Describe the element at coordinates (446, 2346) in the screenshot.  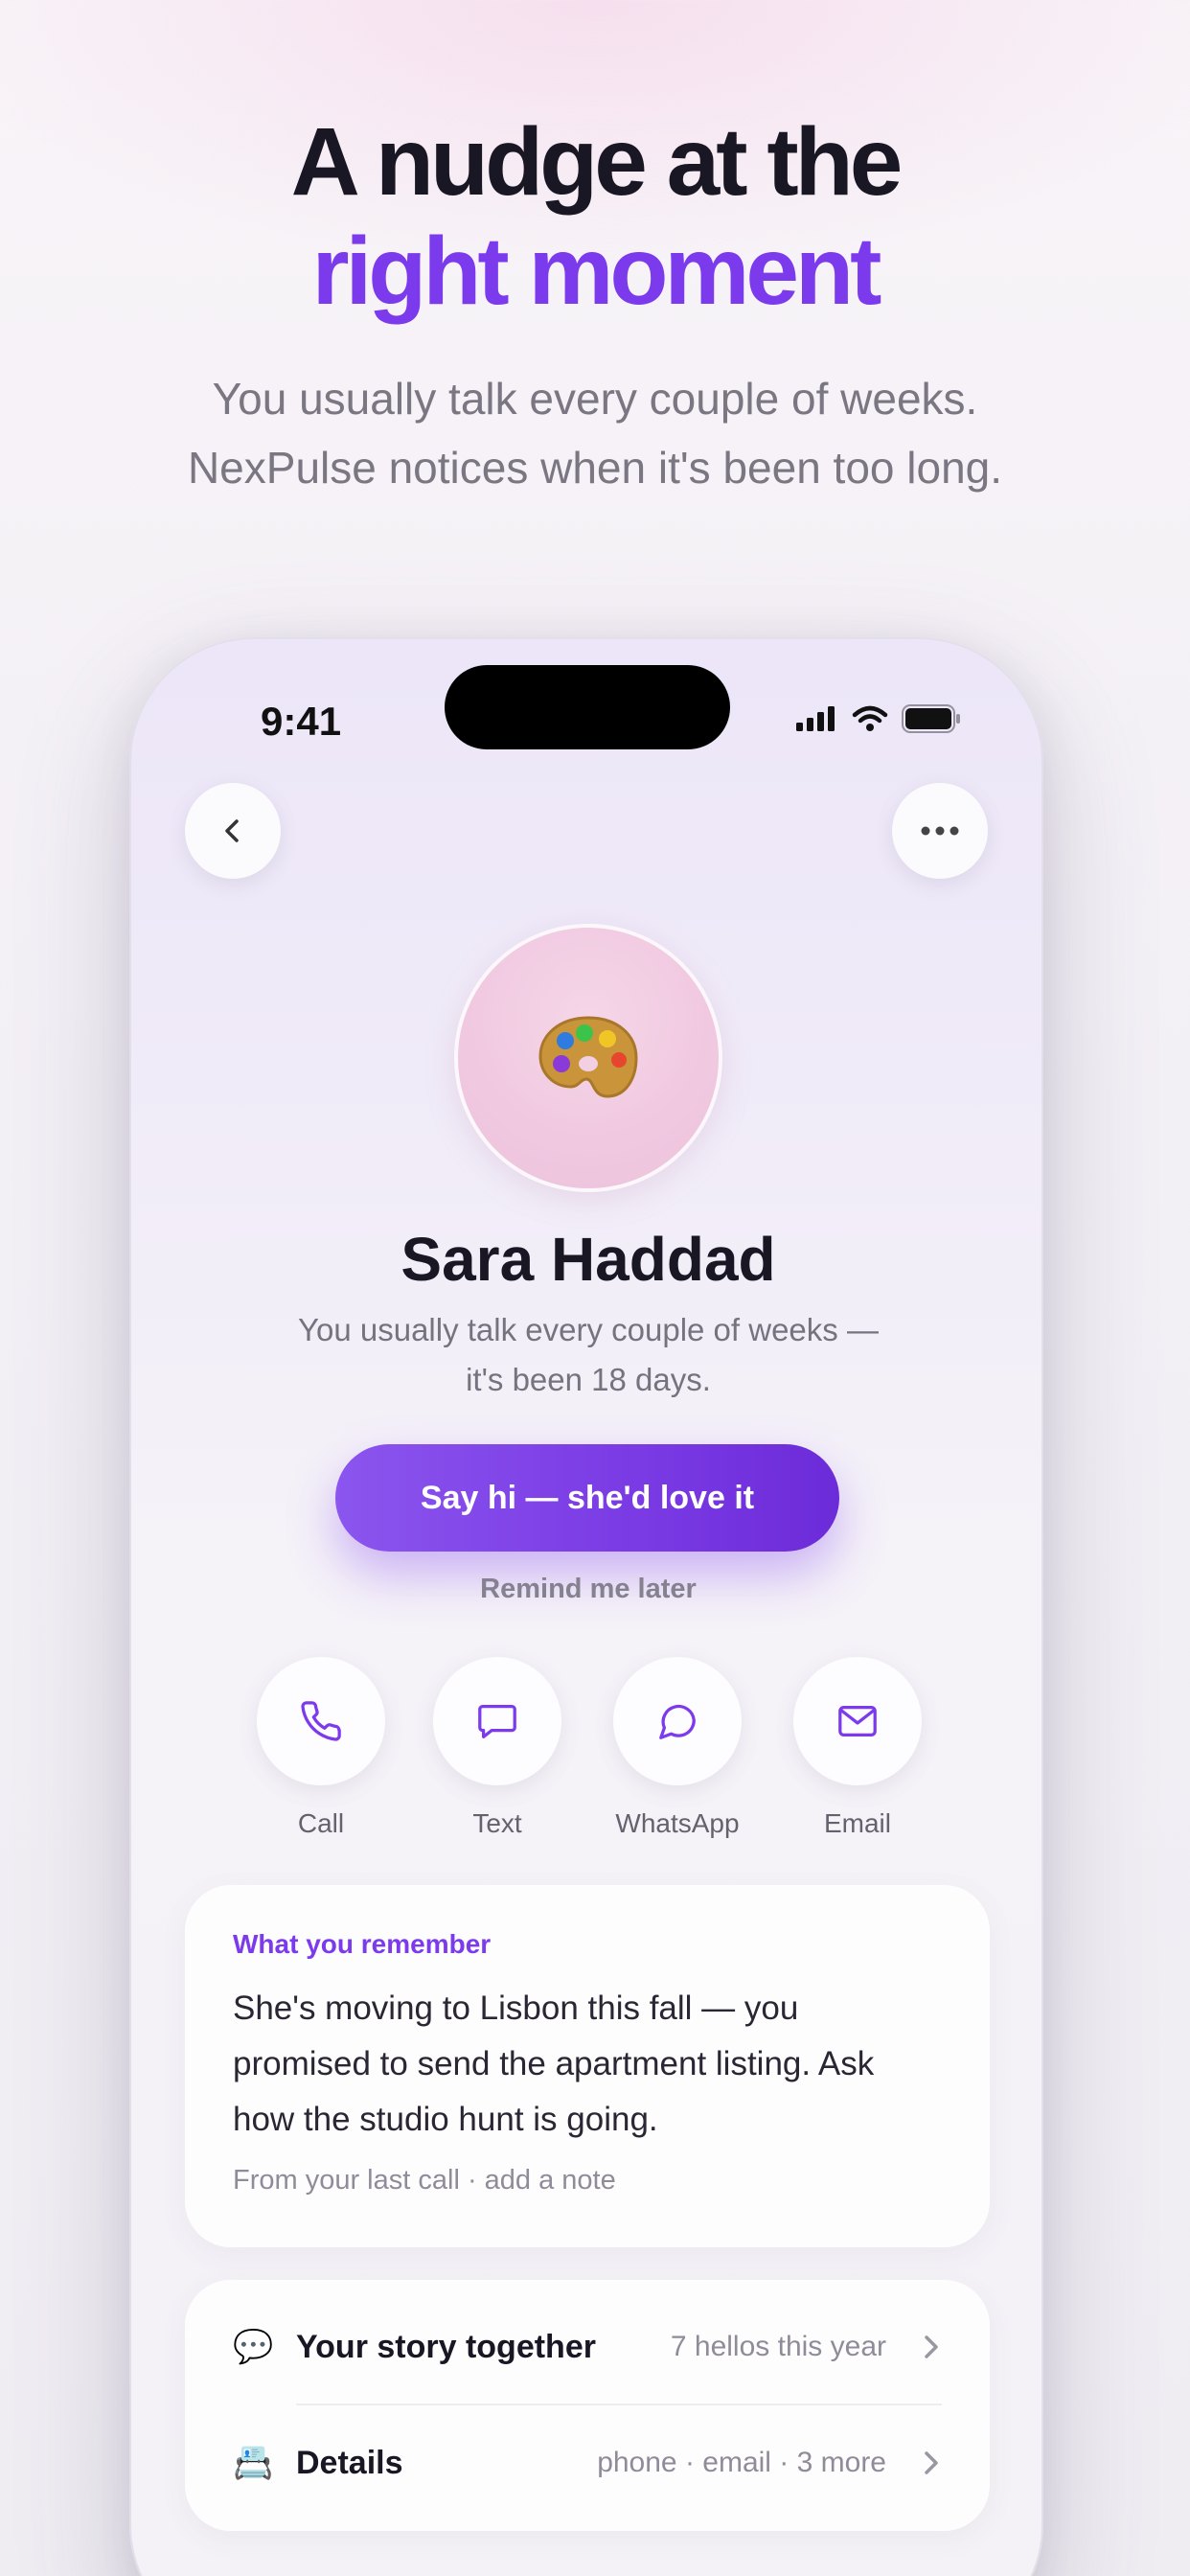
I see `story-title: Your story together` at that location.